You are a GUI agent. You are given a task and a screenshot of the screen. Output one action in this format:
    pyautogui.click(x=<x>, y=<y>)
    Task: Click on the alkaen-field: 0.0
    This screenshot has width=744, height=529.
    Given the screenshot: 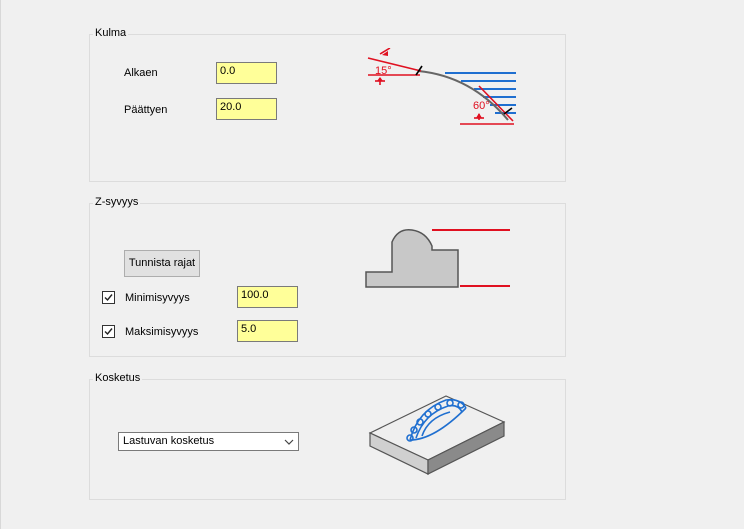 What is the action you would take?
    pyautogui.click(x=246, y=73)
    